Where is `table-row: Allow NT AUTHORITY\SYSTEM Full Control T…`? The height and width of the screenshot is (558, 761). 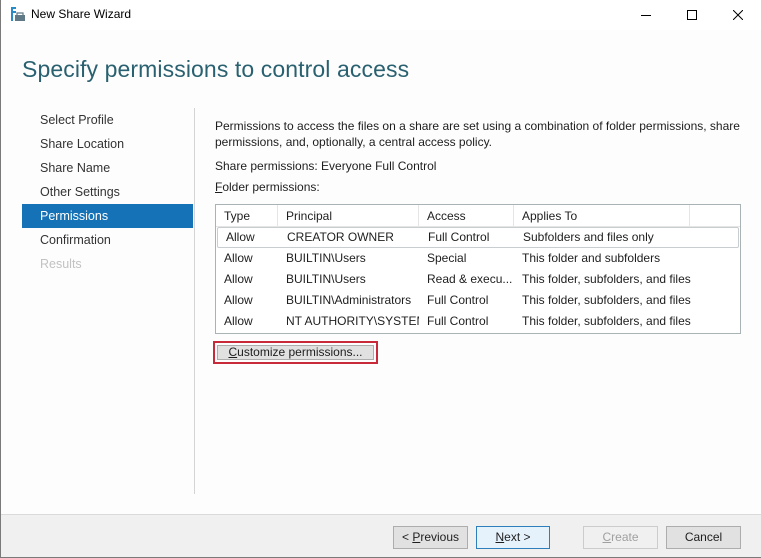
table-row: Allow NT AUTHORITY\SYSTEM Full Control T… is located at coordinates (478, 321).